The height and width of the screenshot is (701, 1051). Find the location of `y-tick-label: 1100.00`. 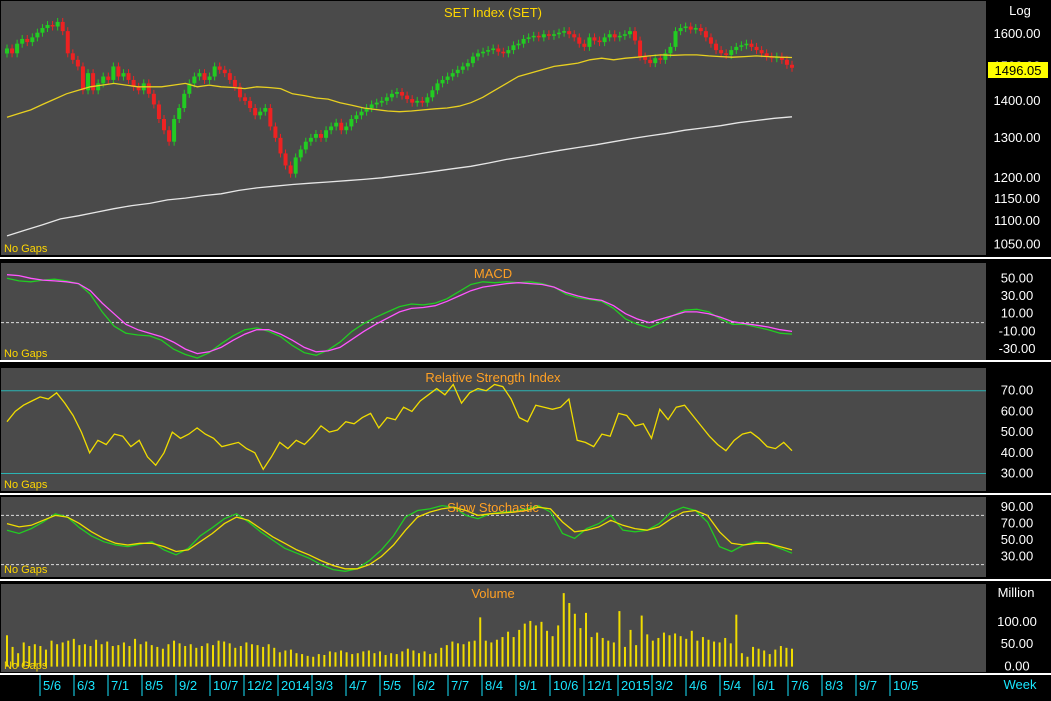

y-tick-label: 1100.00 is located at coordinates (1017, 220).